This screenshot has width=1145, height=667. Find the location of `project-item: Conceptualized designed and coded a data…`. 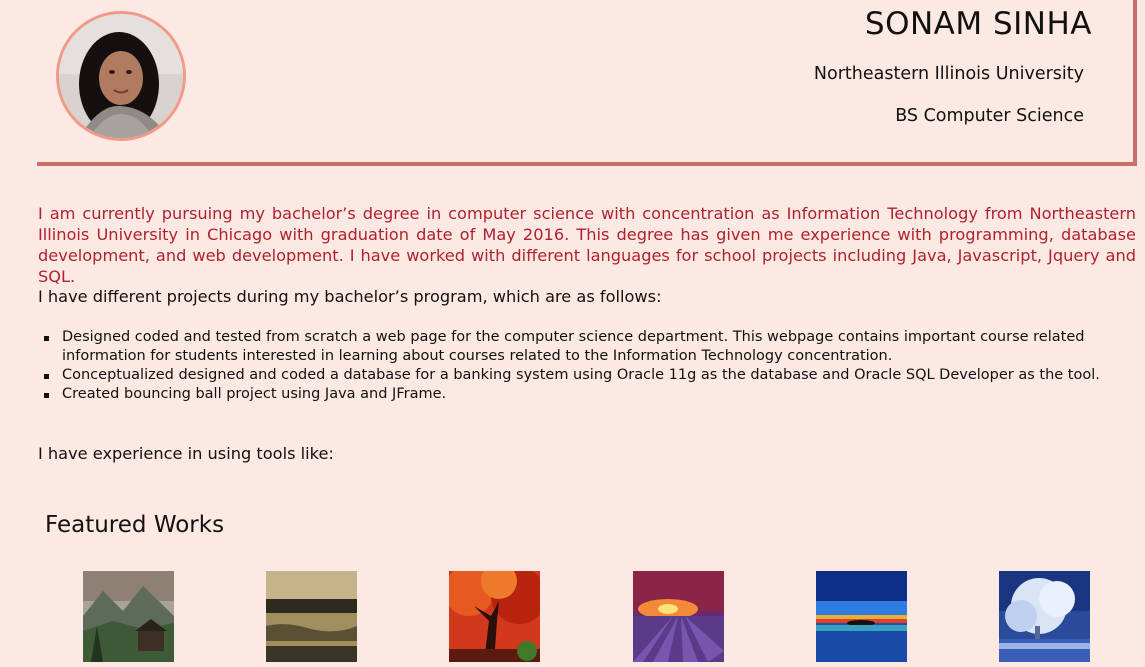

project-item: Conceptualized designed and coded a data… is located at coordinates (590, 375).